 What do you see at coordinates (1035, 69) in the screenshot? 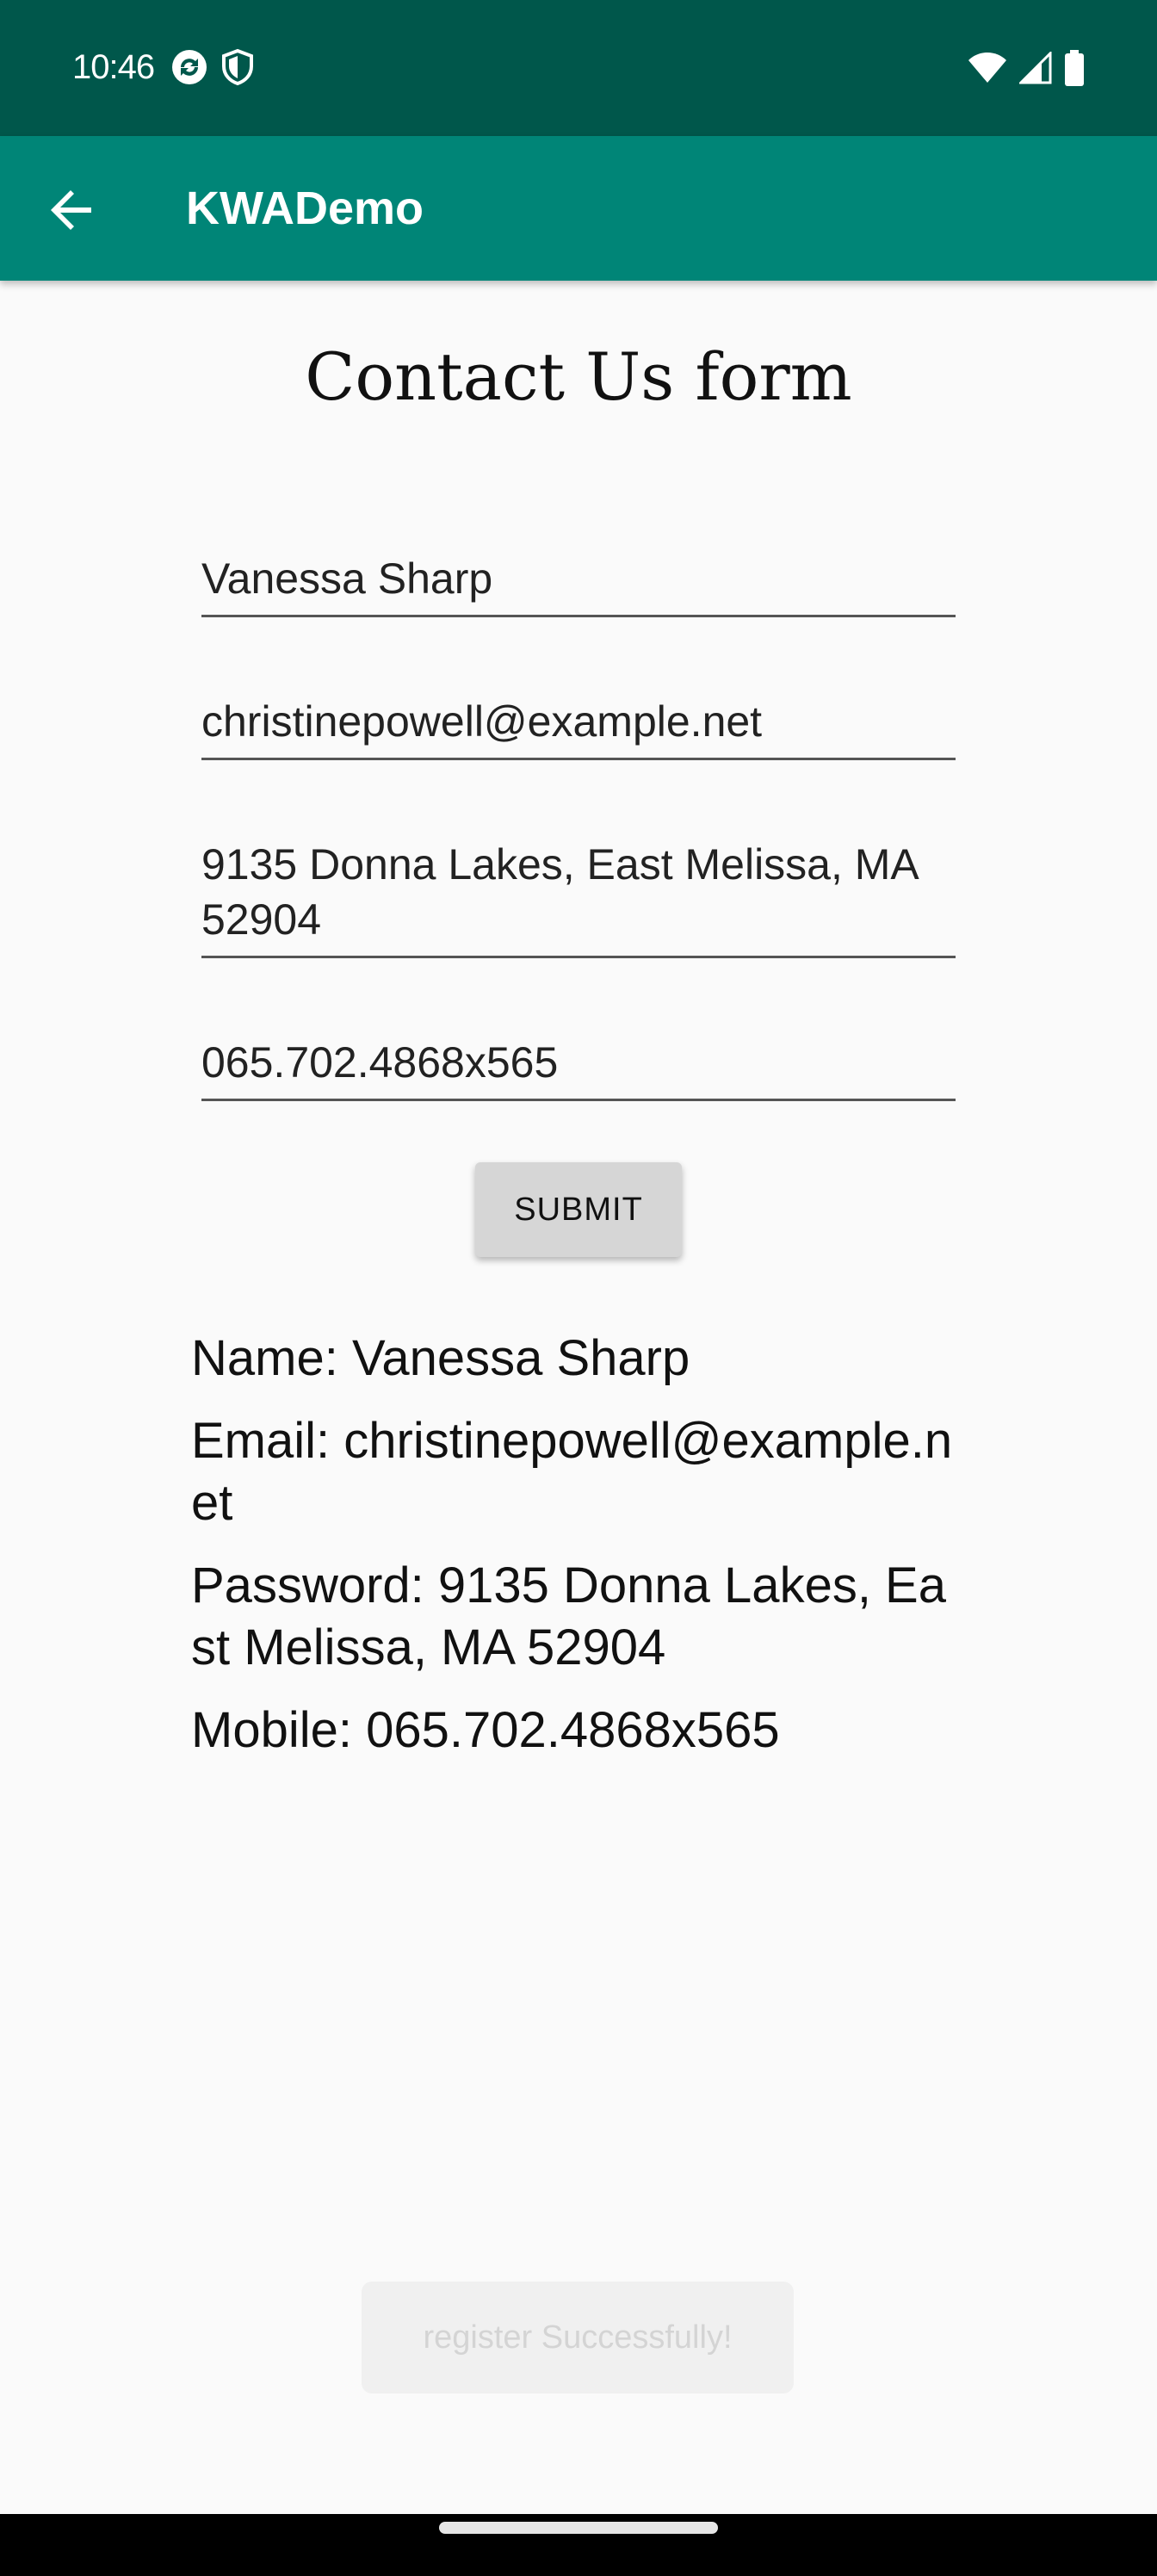
I see `signal-icon` at bounding box center [1035, 69].